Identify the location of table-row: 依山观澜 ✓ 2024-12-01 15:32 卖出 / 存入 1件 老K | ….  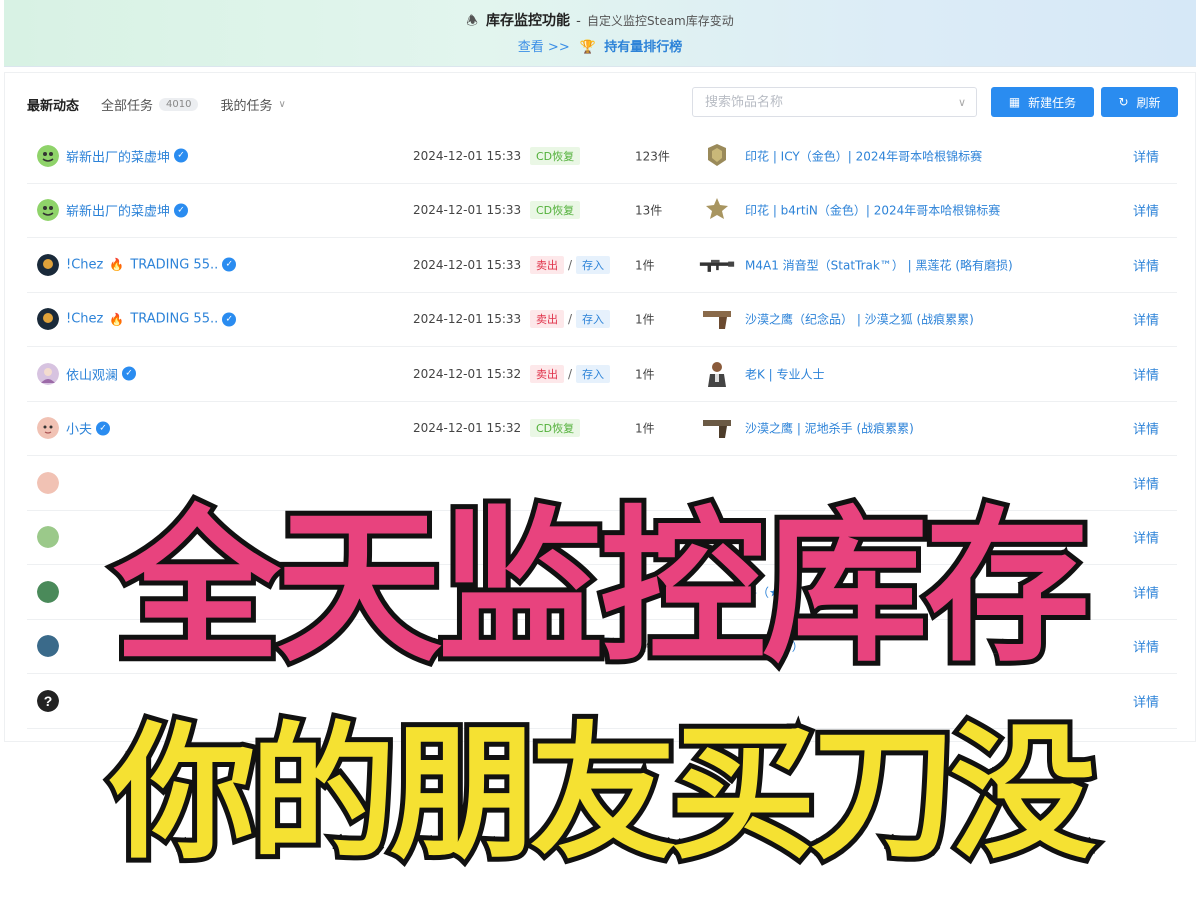
(602, 374).